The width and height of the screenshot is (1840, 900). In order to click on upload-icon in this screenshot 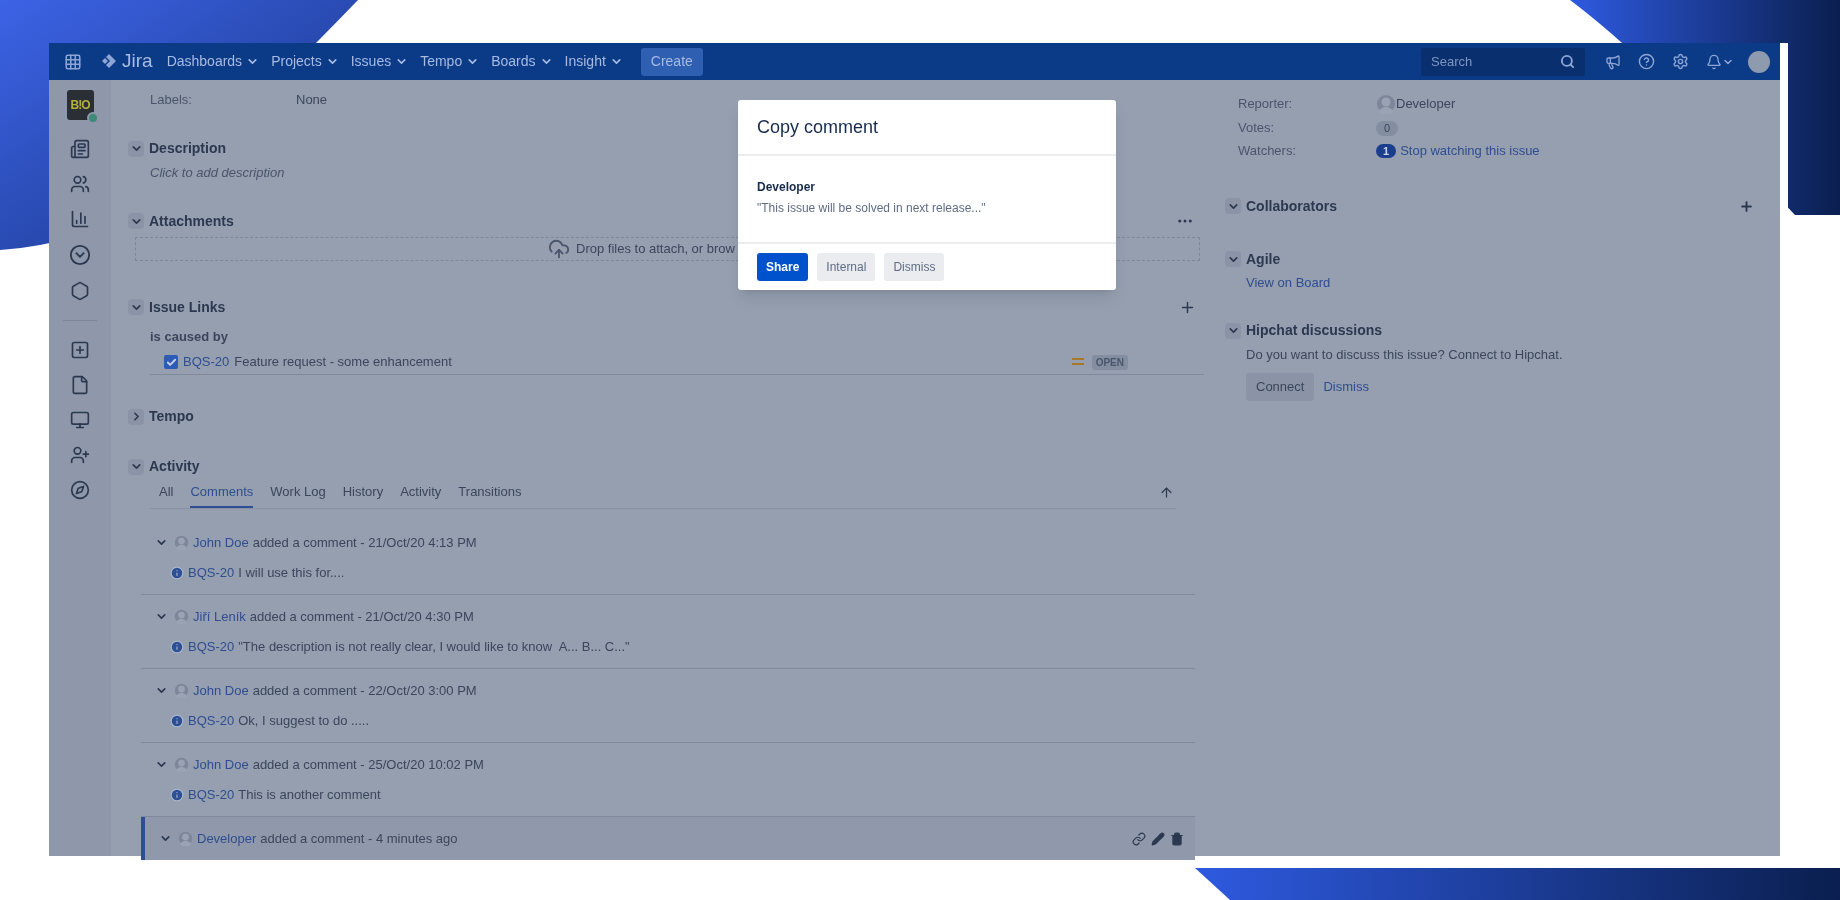, I will do `click(559, 249)`.